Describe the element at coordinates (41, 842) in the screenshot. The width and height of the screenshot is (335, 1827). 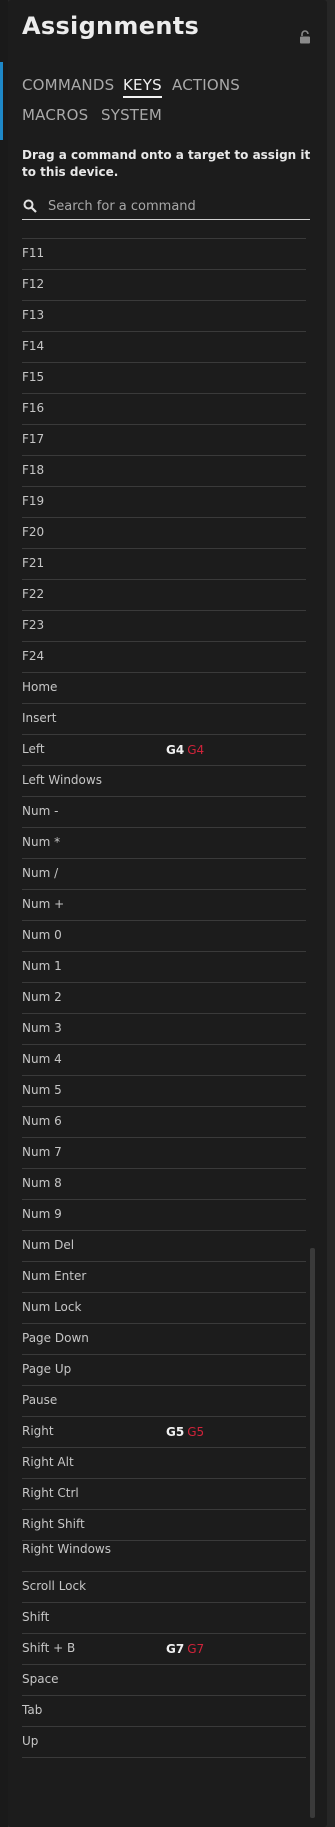
I see `key-item-label: Num *` at that location.